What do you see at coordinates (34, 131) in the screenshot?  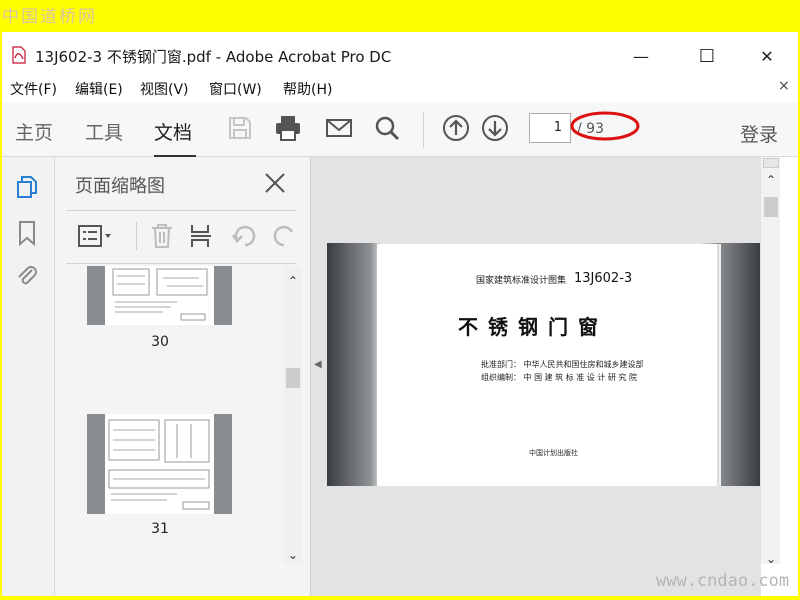 I see `tab-home: 主页` at bounding box center [34, 131].